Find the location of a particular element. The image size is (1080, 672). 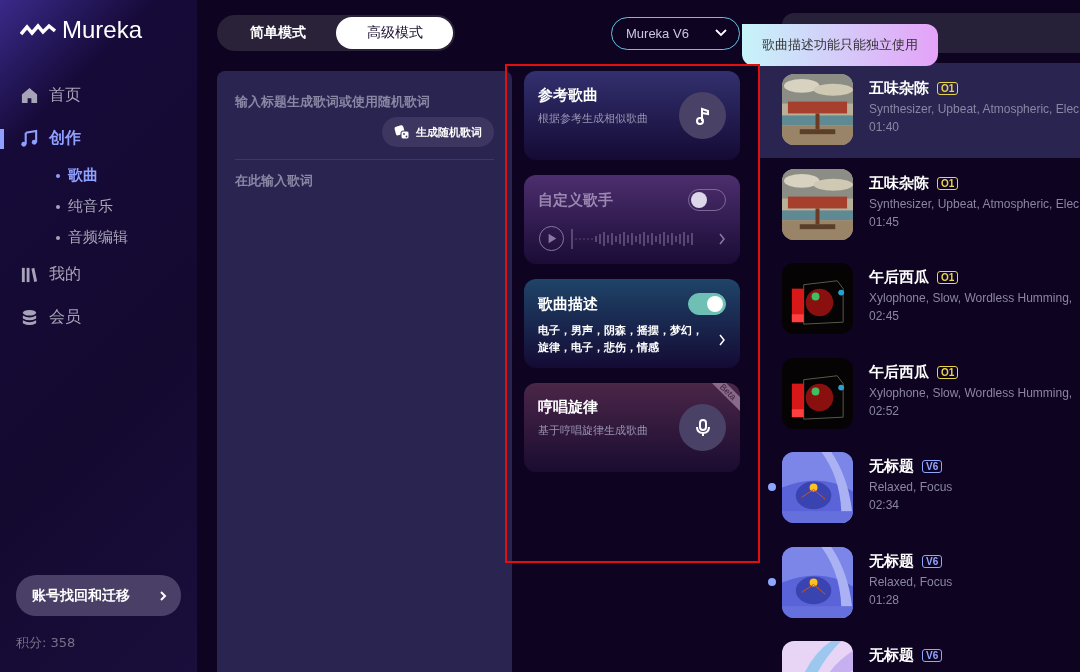

toggle-switch is located at coordinates (707, 304).